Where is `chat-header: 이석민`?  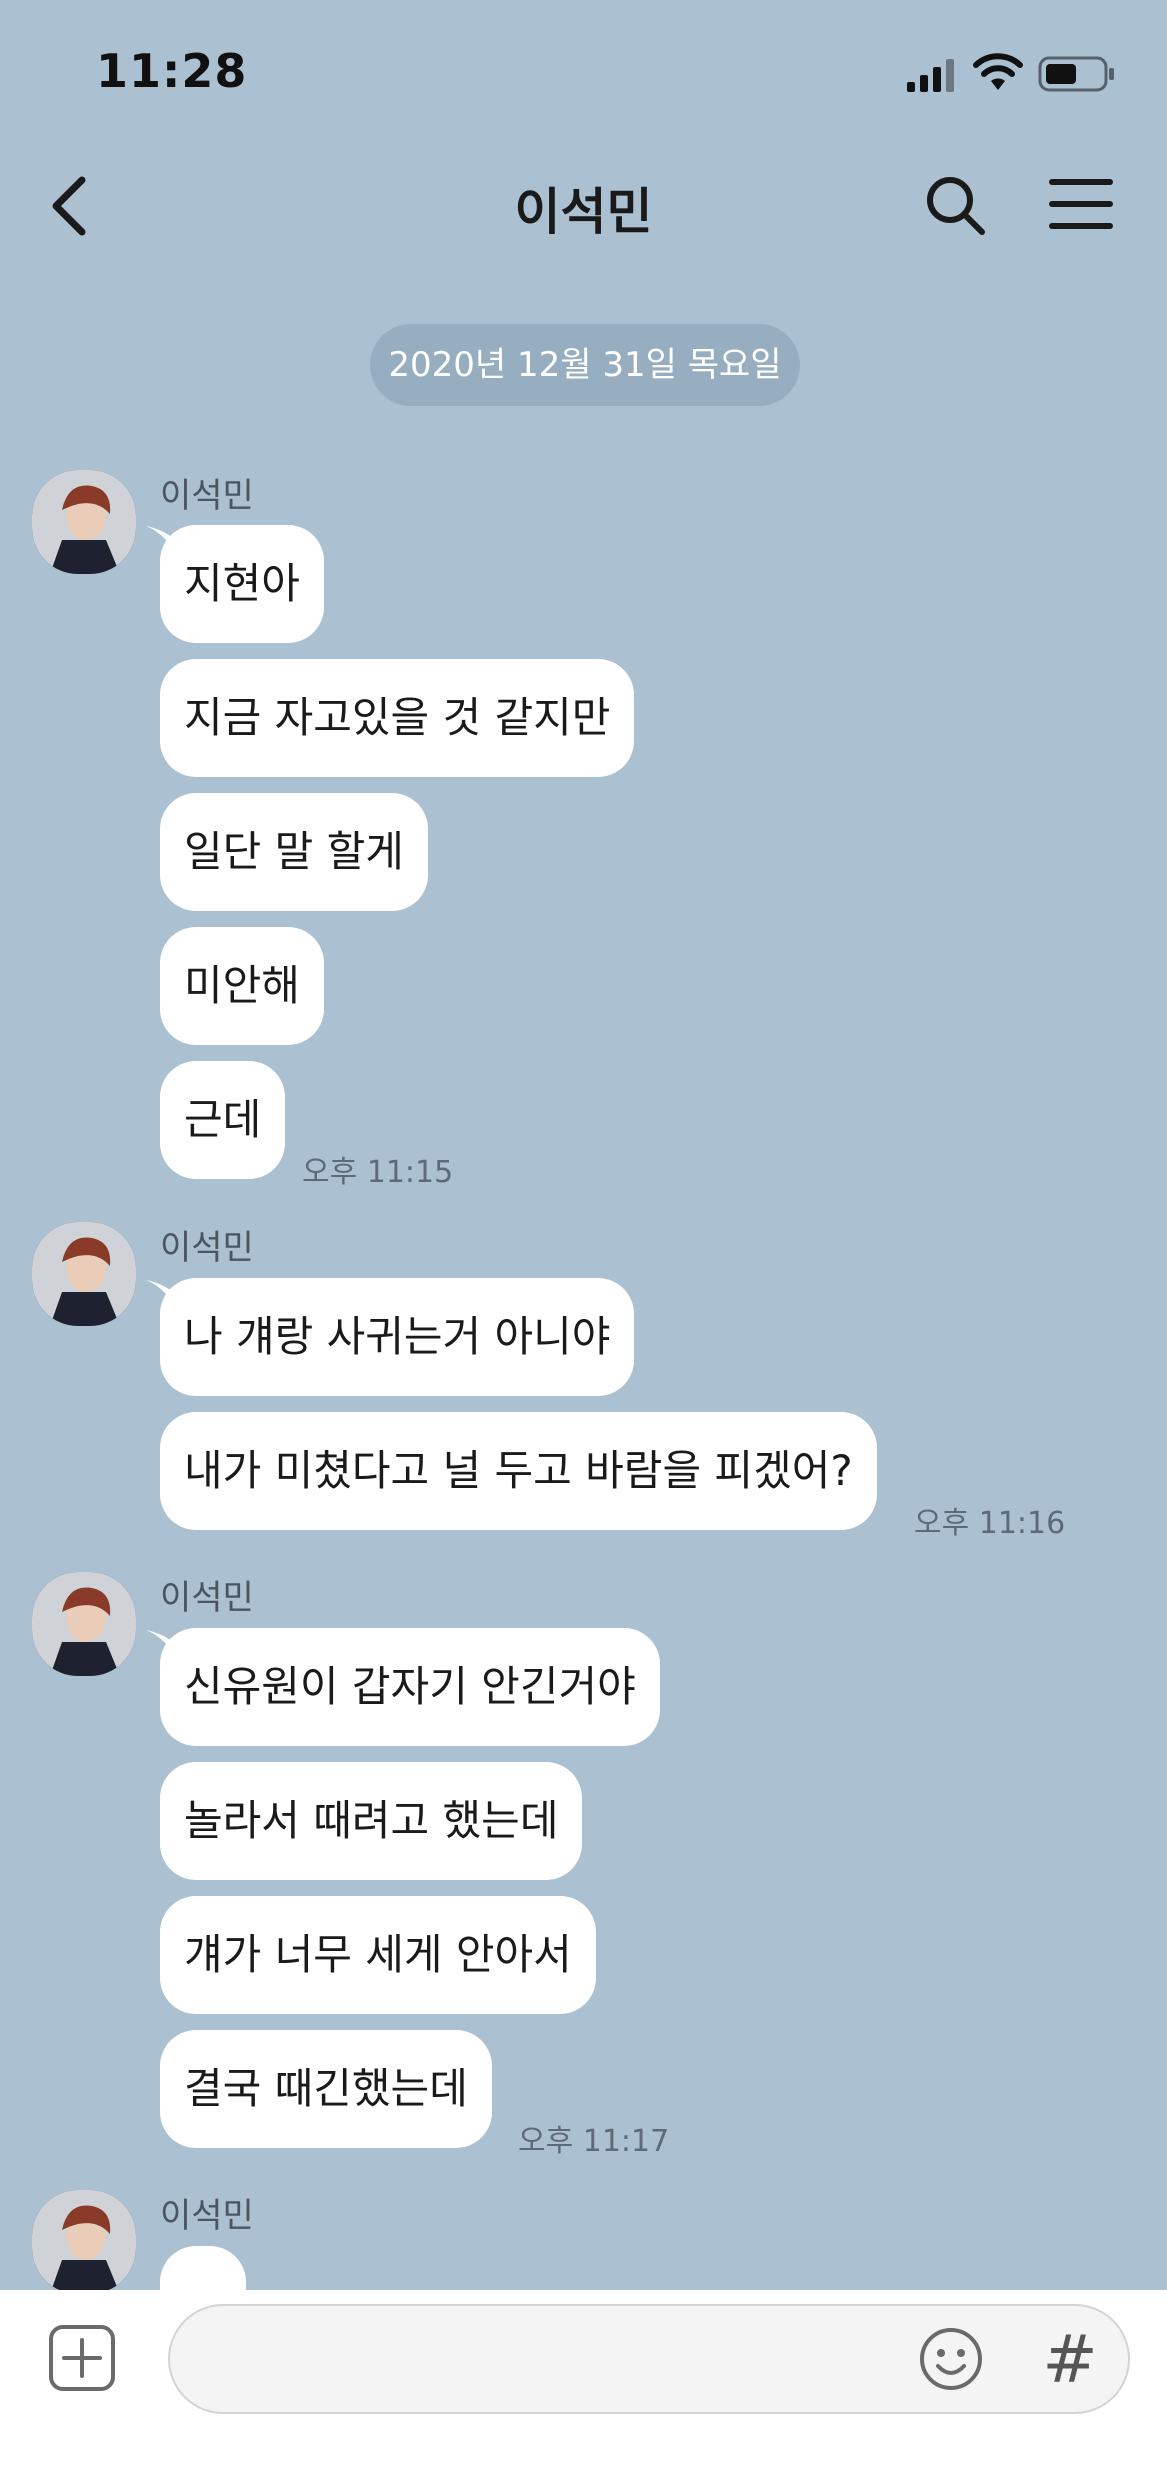
chat-header: 이석민 is located at coordinates (583, 205).